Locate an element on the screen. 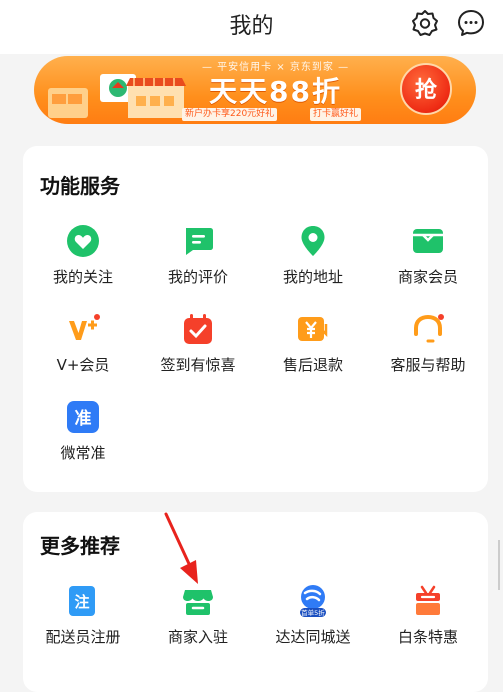  service-label: 微常准 is located at coordinates (83, 453).